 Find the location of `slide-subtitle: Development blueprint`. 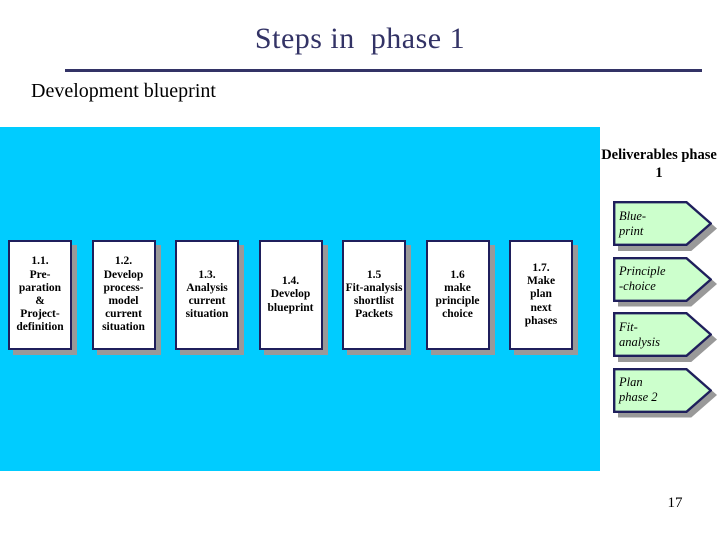

slide-subtitle: Development blueprint is located at coordinates (123, 91).